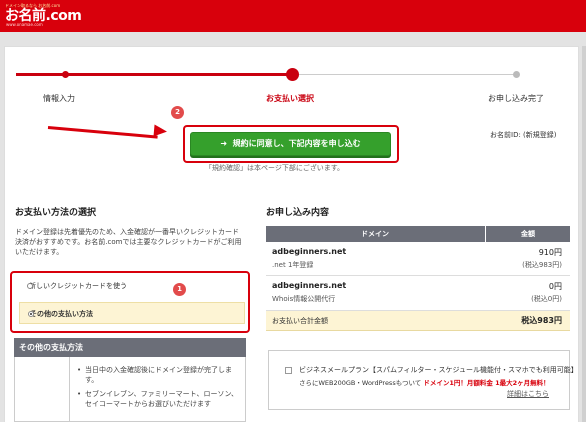 Image resolution: width=586 pixels, height=422 pixels. Describe the element at coordinates (418, 234) in the screenshot. I see `order-table-header: ドメイン 金額` at that location.